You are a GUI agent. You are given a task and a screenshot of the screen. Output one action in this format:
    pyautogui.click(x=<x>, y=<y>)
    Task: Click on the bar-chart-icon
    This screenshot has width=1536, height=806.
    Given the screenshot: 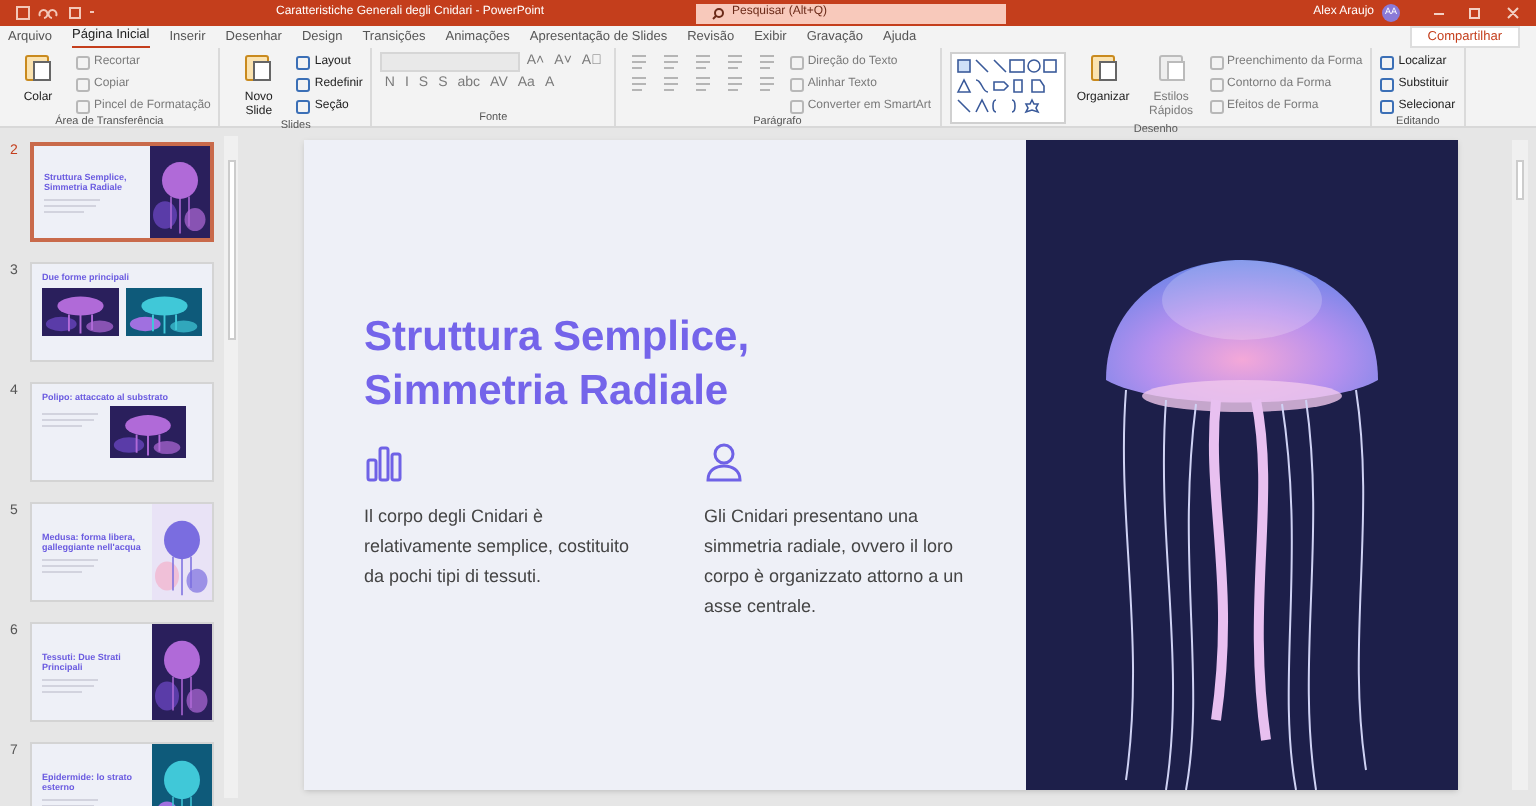 What is the action you would take?
    pyautogui.click(x=384, y=462)
    